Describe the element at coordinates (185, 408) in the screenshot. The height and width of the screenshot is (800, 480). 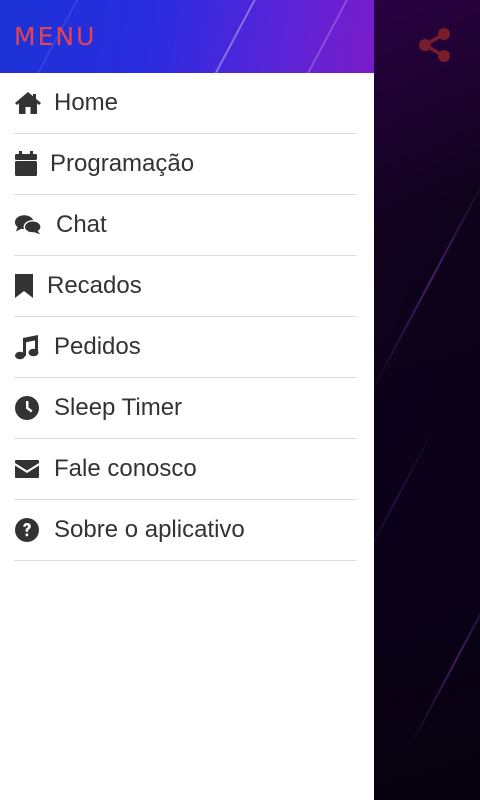
I see `menu-item-sleep-timer: Sleep Timer` at that location.